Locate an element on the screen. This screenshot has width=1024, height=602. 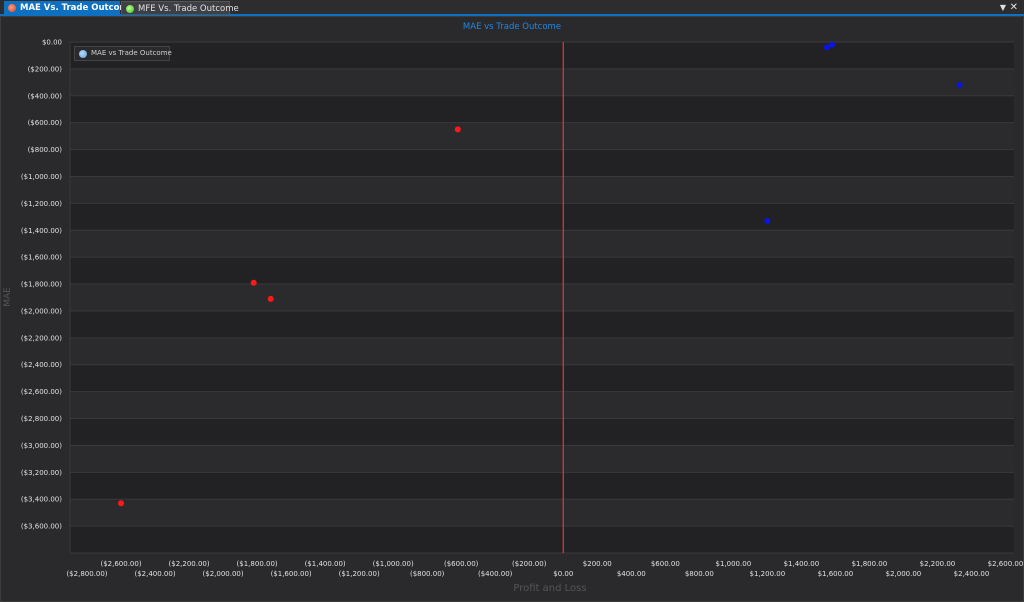
legend-label: MAE vs Trade Outcome is located at coordinates (131, 53).